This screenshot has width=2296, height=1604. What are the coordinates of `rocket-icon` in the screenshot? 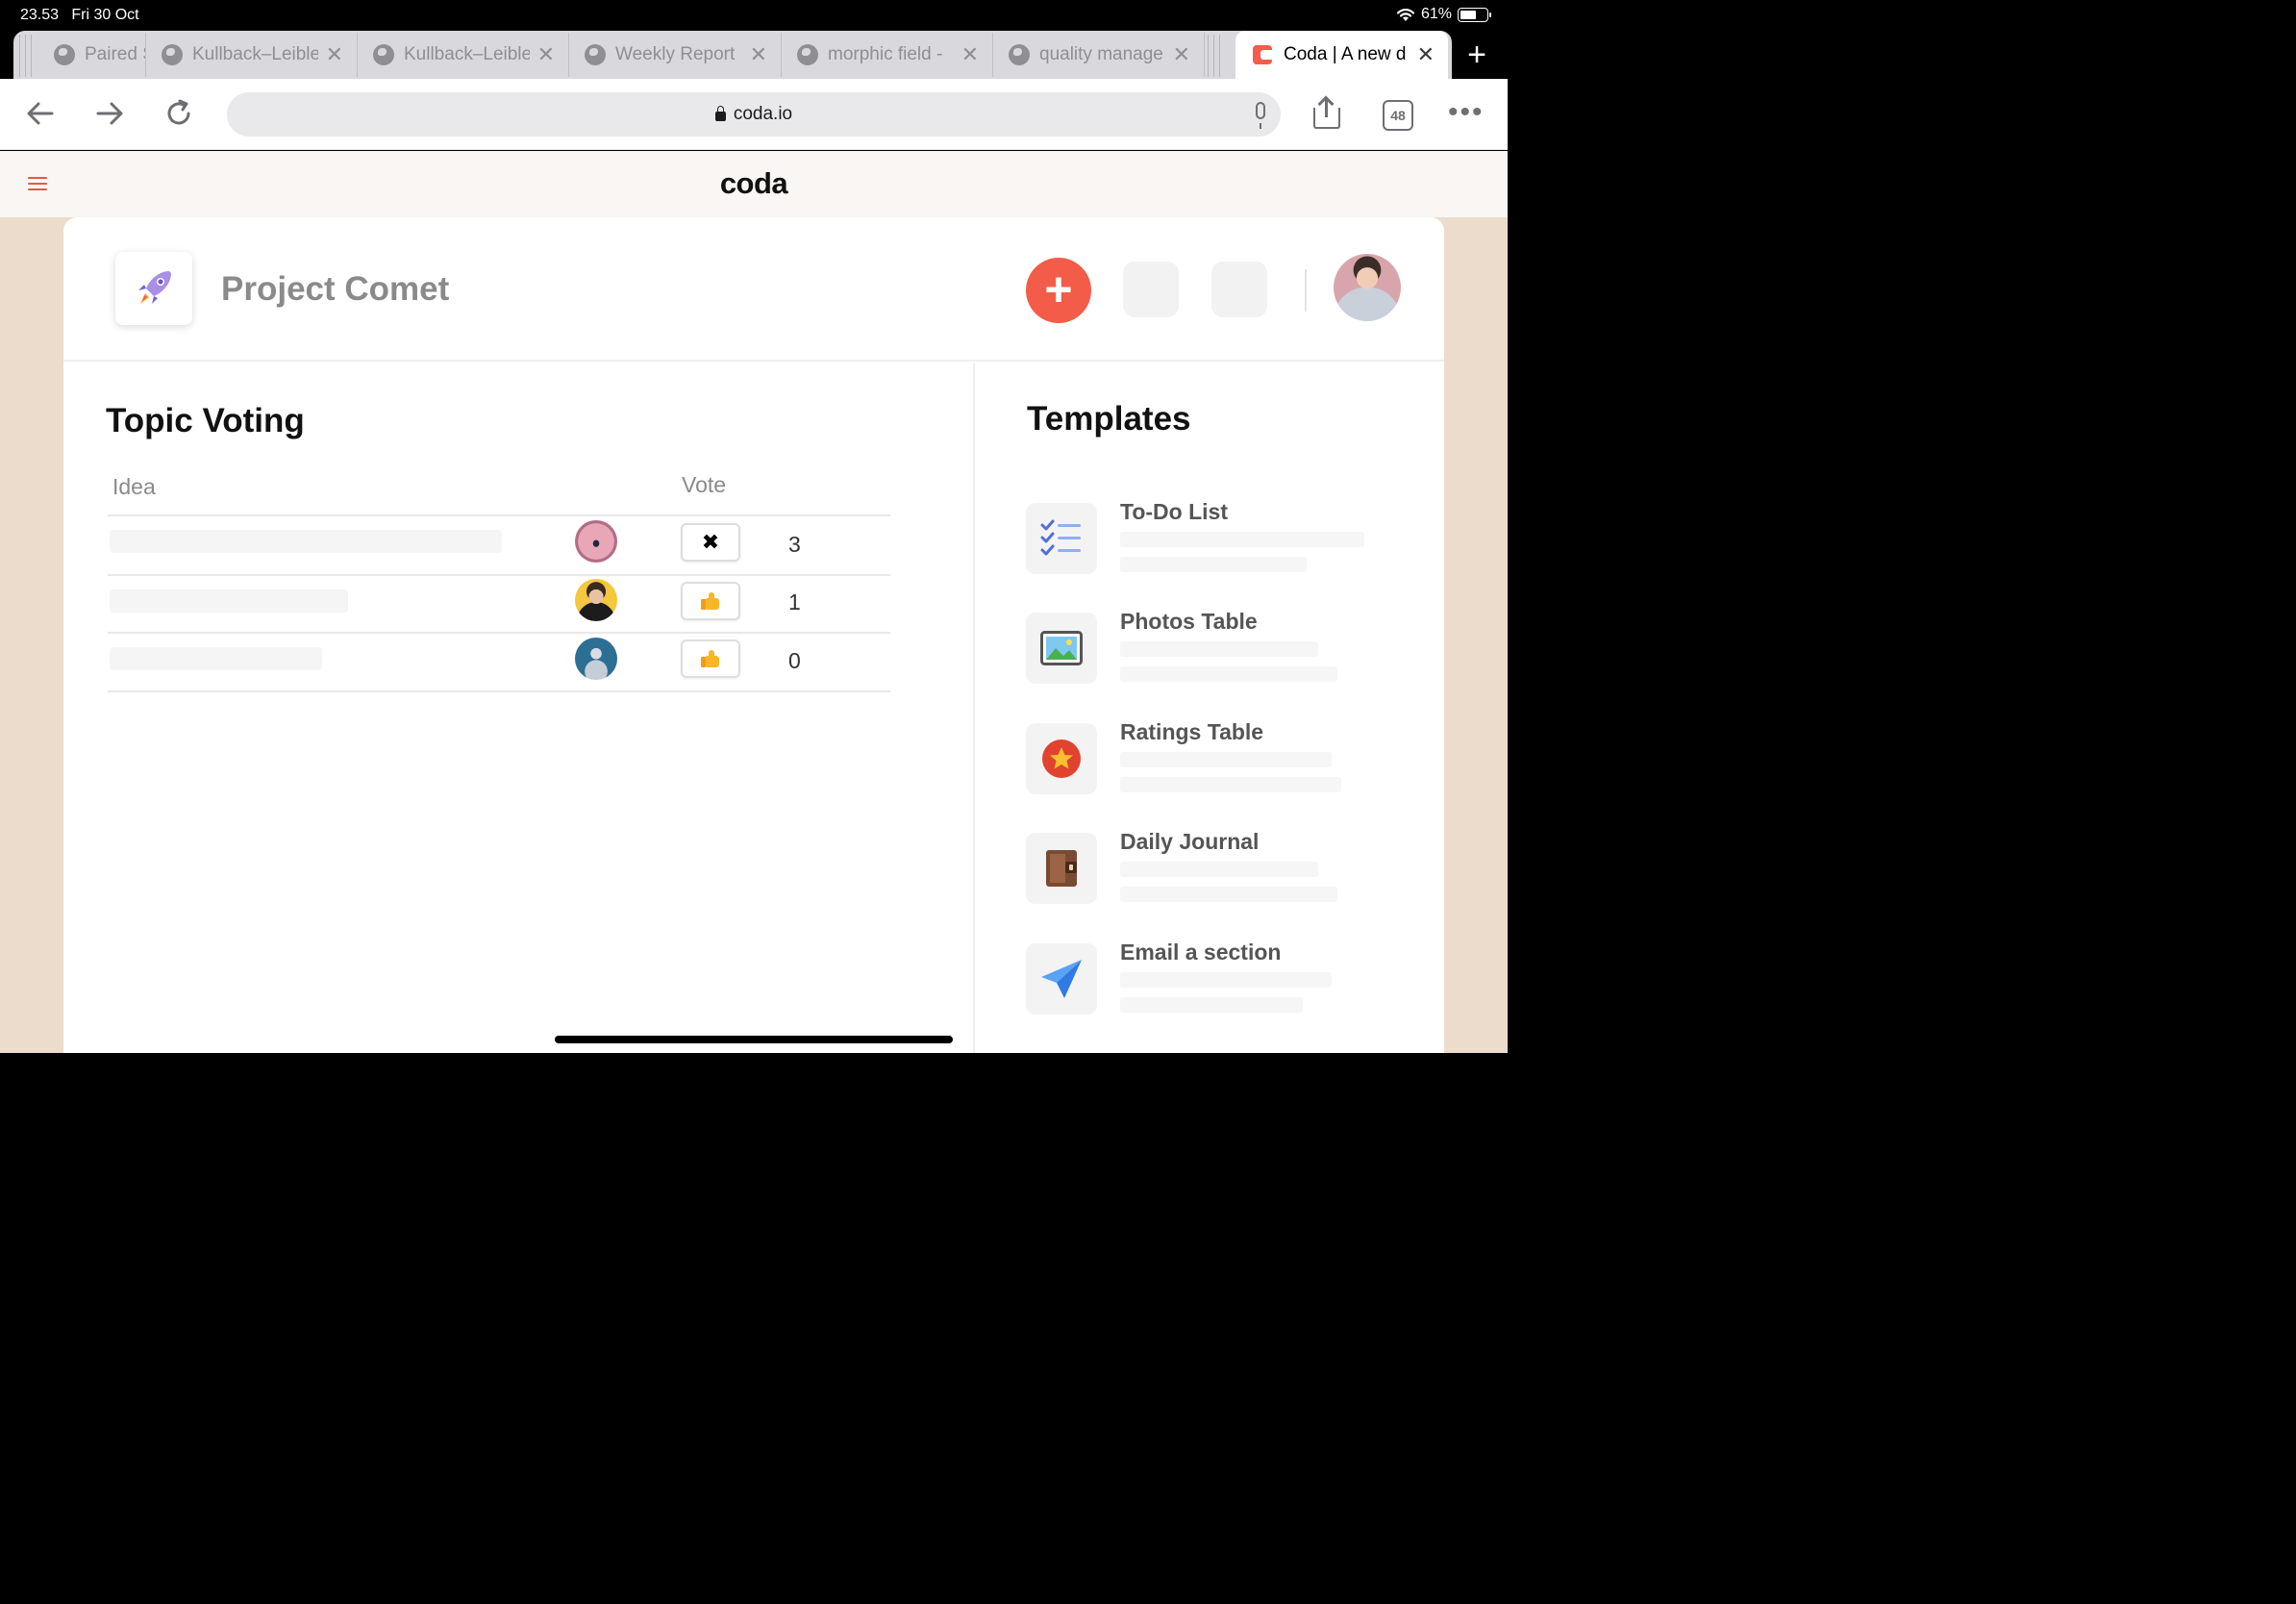 It's located at (153, 288).